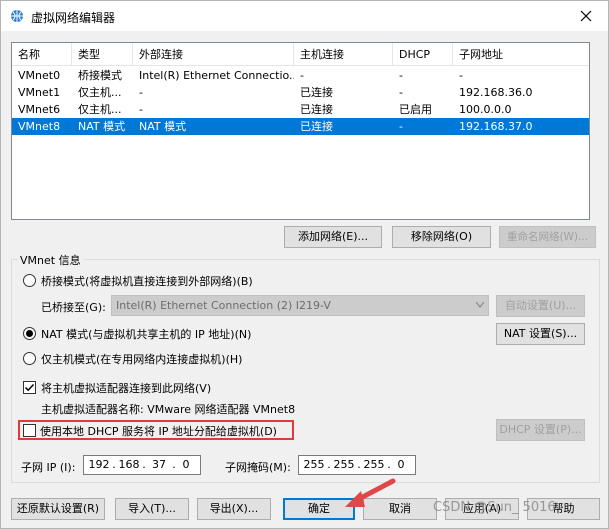  I want to click on network-app-icon, so click(17, 16).